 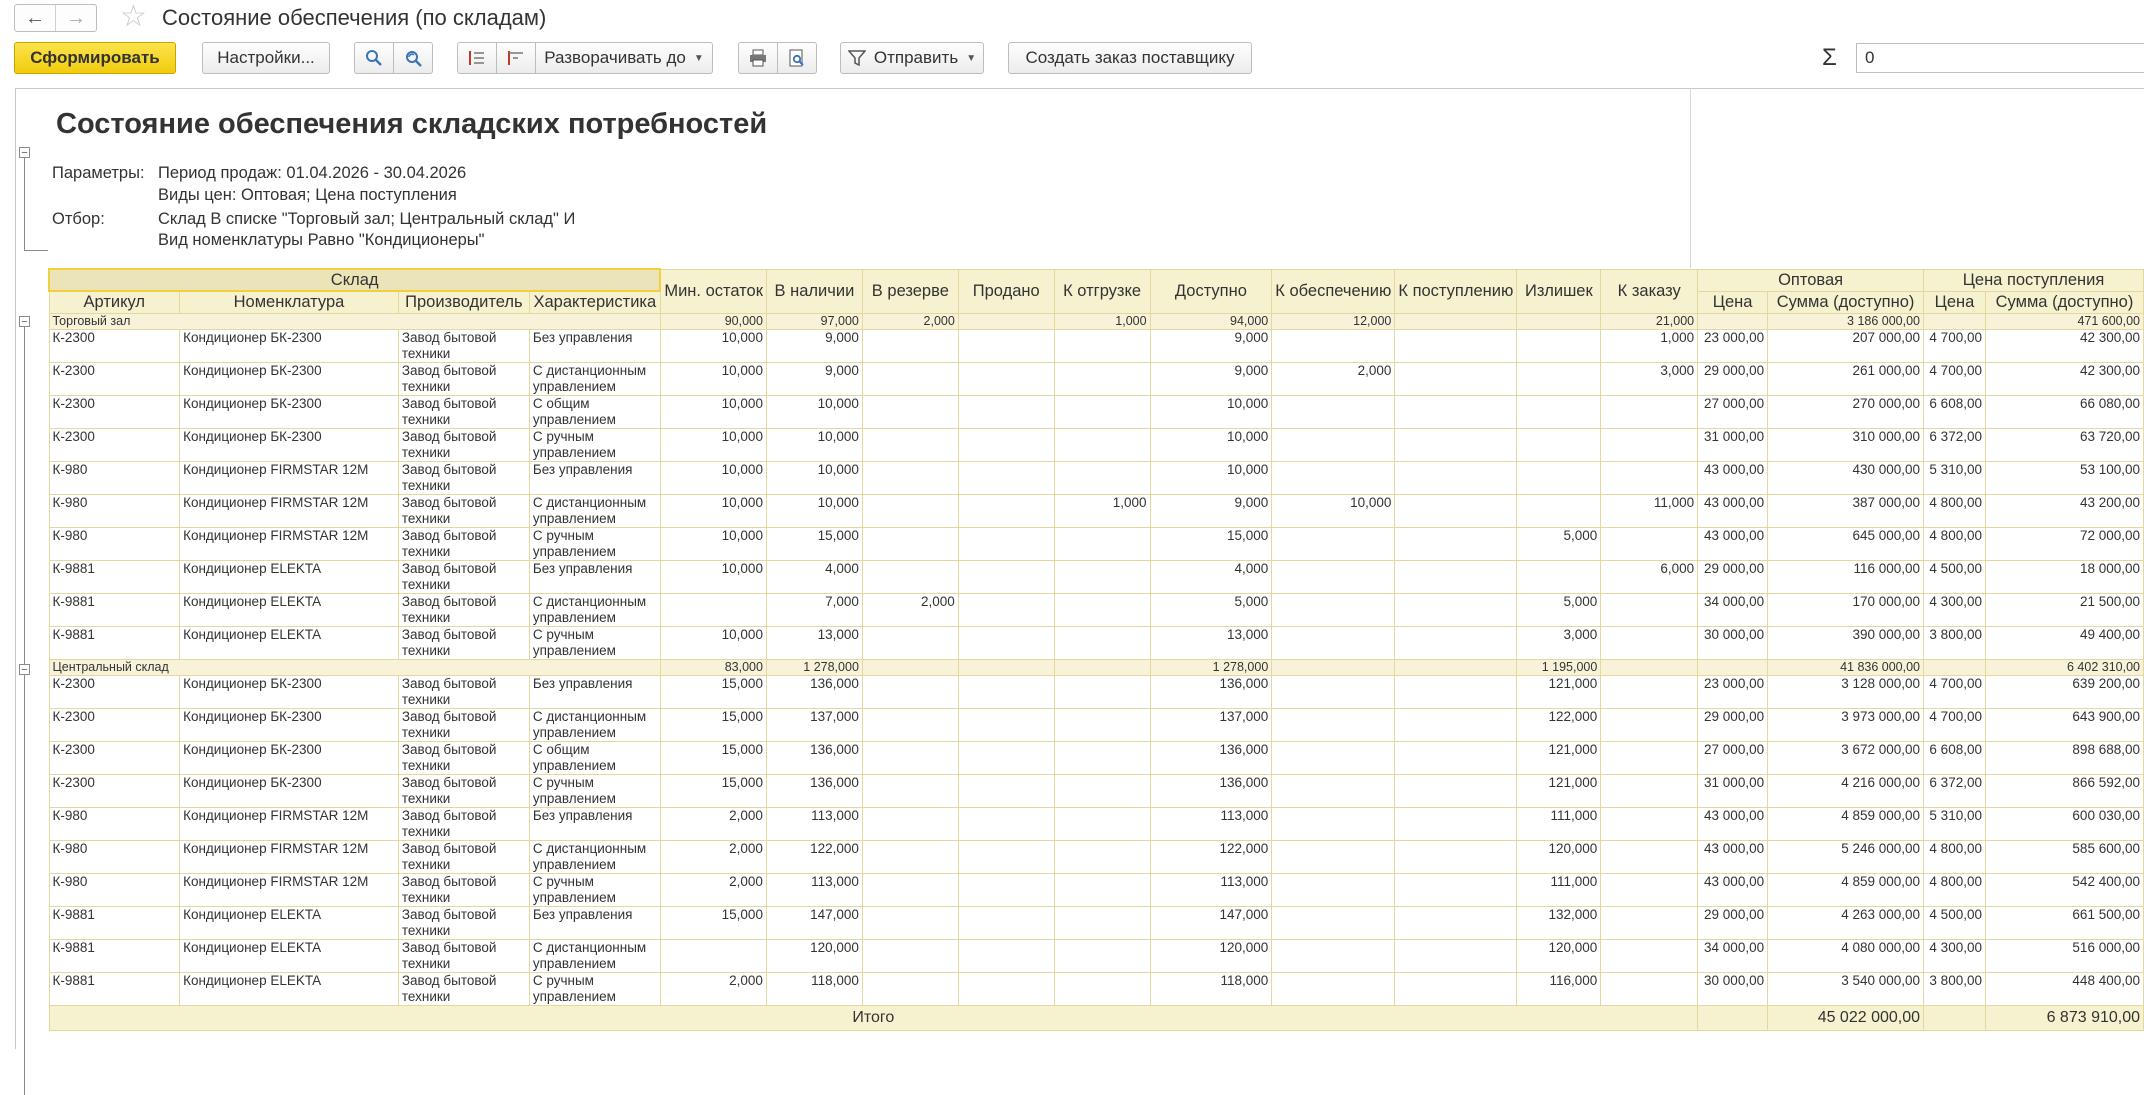 What do you see at coordinates (78, 219) in the screenshot?
I see `filter-label: Отбор:` at bounding box center [78, 219].